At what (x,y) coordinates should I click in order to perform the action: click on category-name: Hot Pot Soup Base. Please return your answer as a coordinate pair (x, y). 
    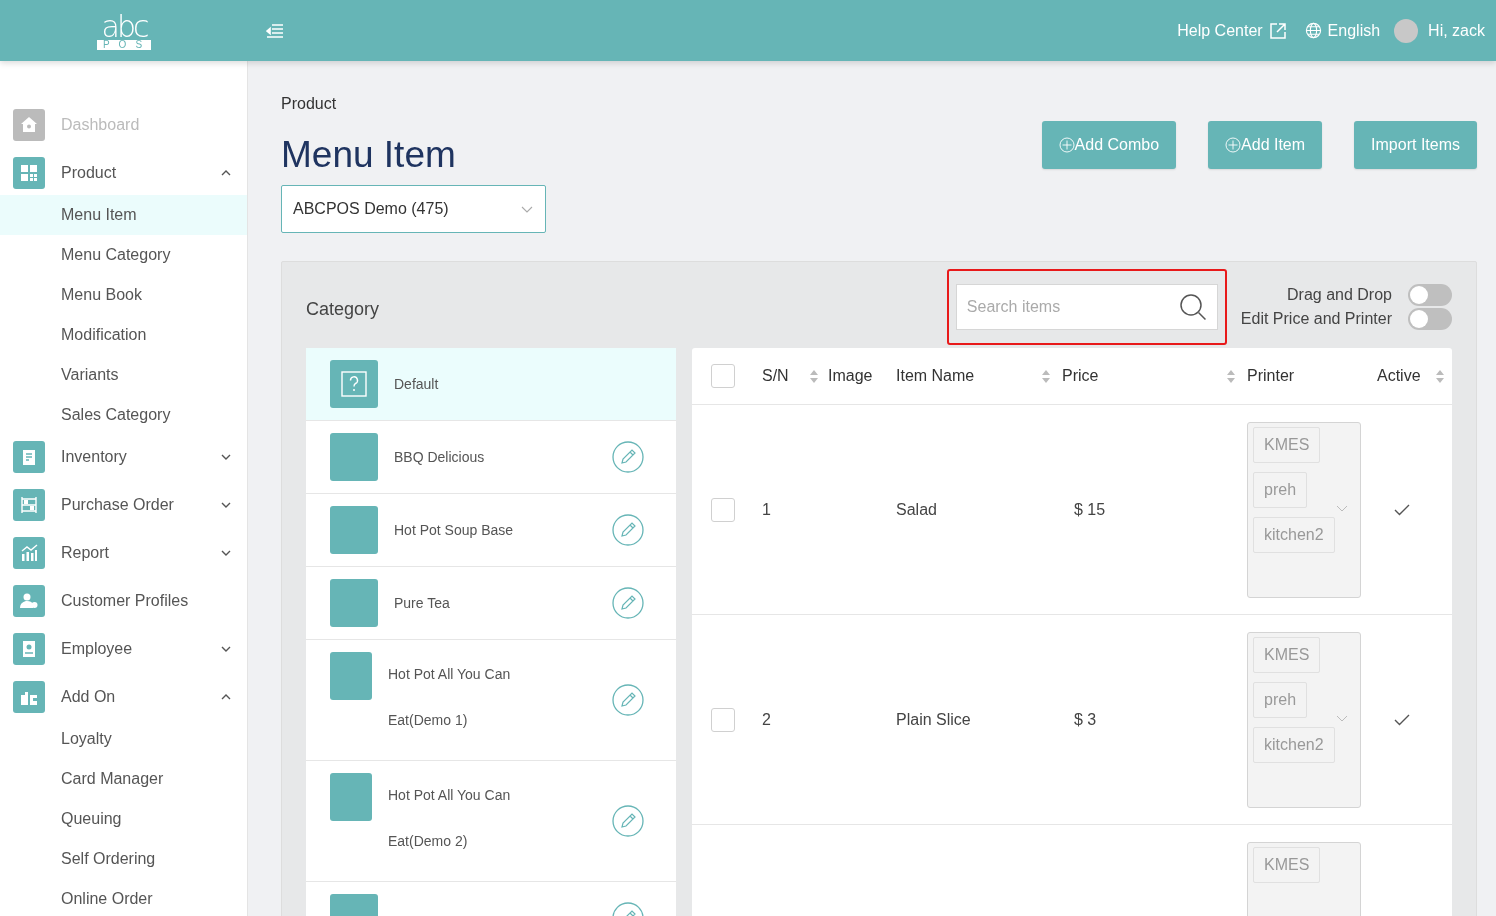
    Looking at the image, I should click on (454, 530).